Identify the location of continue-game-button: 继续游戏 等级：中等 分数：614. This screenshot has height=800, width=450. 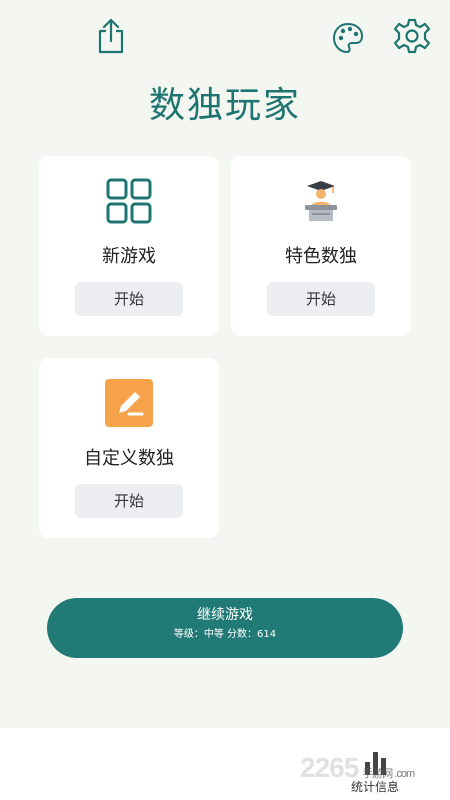
(225, 628).